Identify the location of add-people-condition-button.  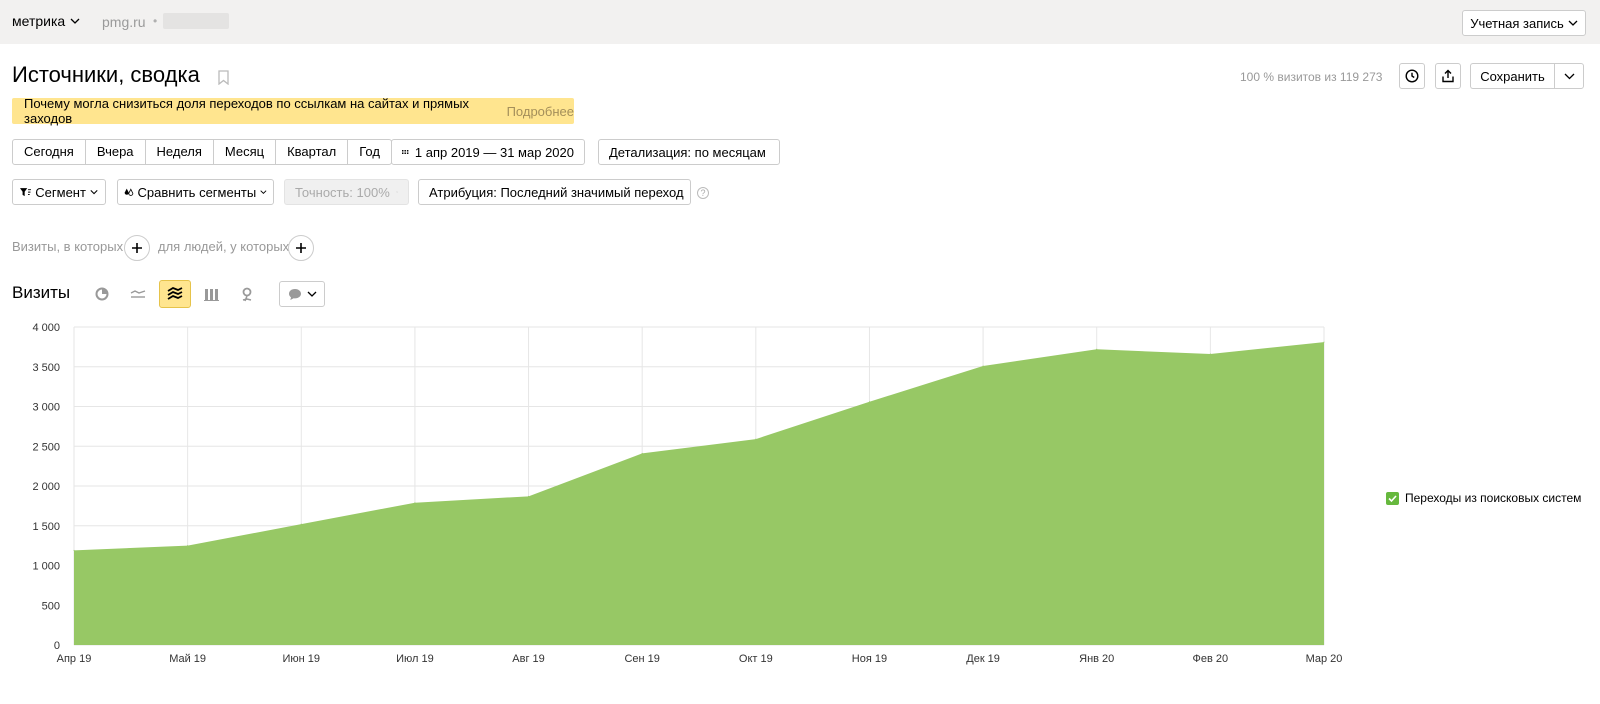
(301, 248).